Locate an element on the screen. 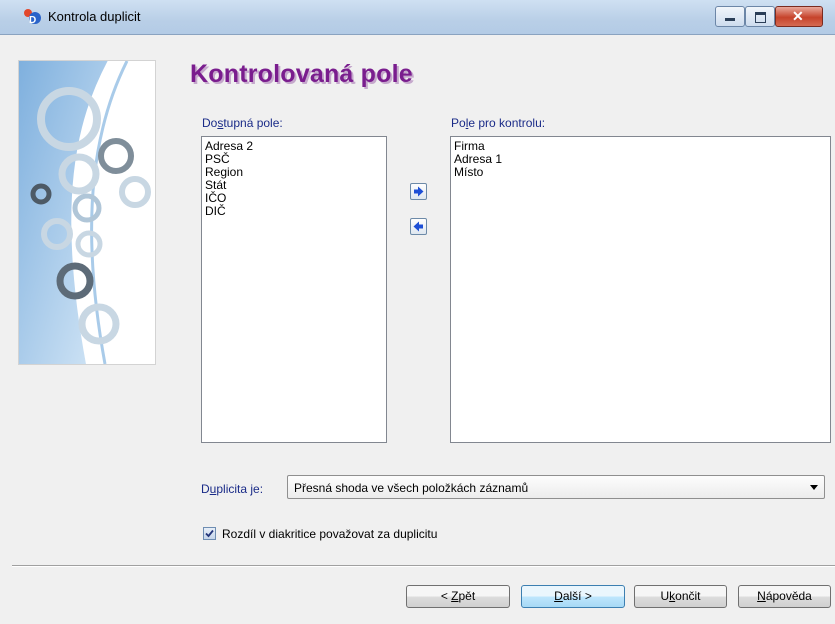 The height and width of the screenshot is (624, 835). help-button: Nápověda is located at coordinates (784, 596).